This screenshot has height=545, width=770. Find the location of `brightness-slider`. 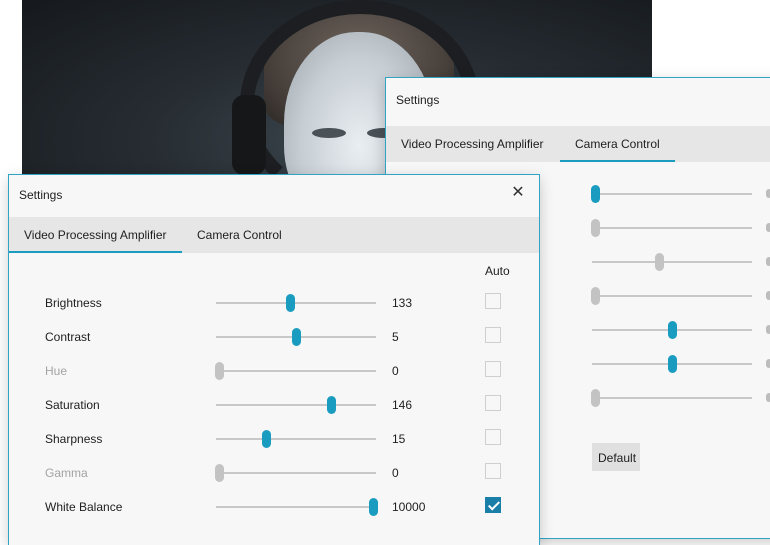

brightness-slider is located at coordinates (296, 303).